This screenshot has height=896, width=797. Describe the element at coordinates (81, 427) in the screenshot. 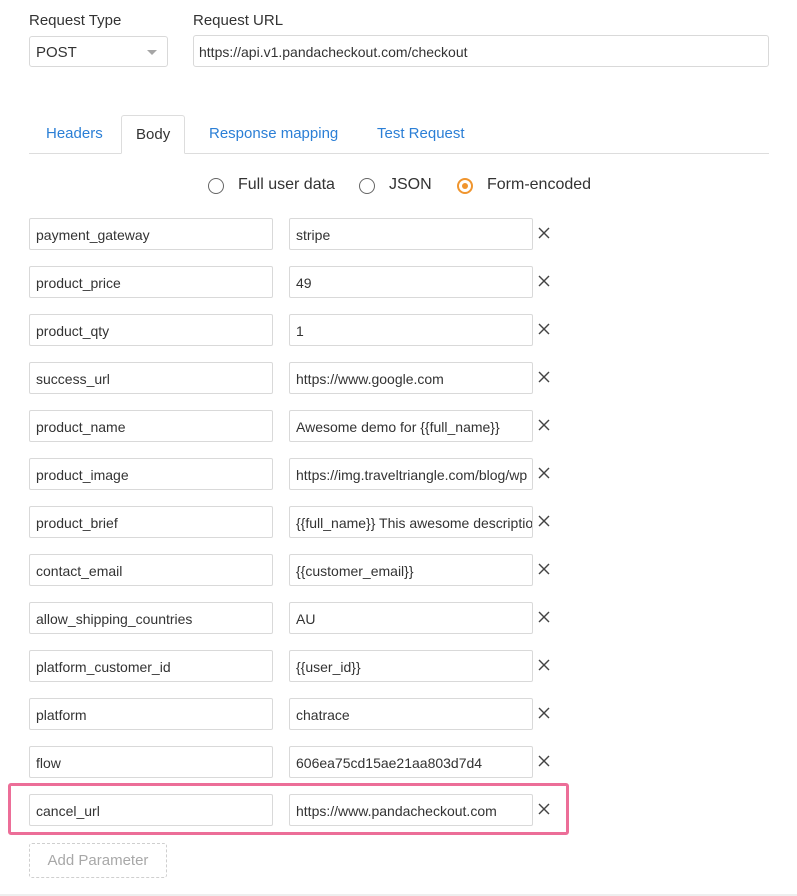

I see `parameter-key-text: product_name` at that location.